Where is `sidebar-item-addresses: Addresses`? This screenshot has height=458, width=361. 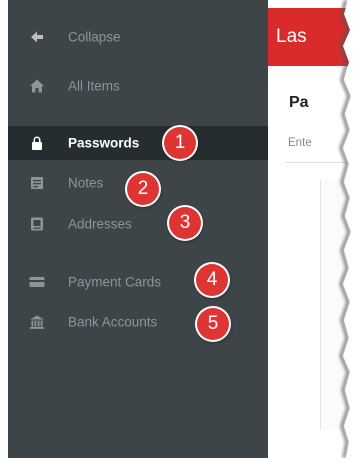
sidebar-item-addresses: Addresses is located at coordinates (138, 224).